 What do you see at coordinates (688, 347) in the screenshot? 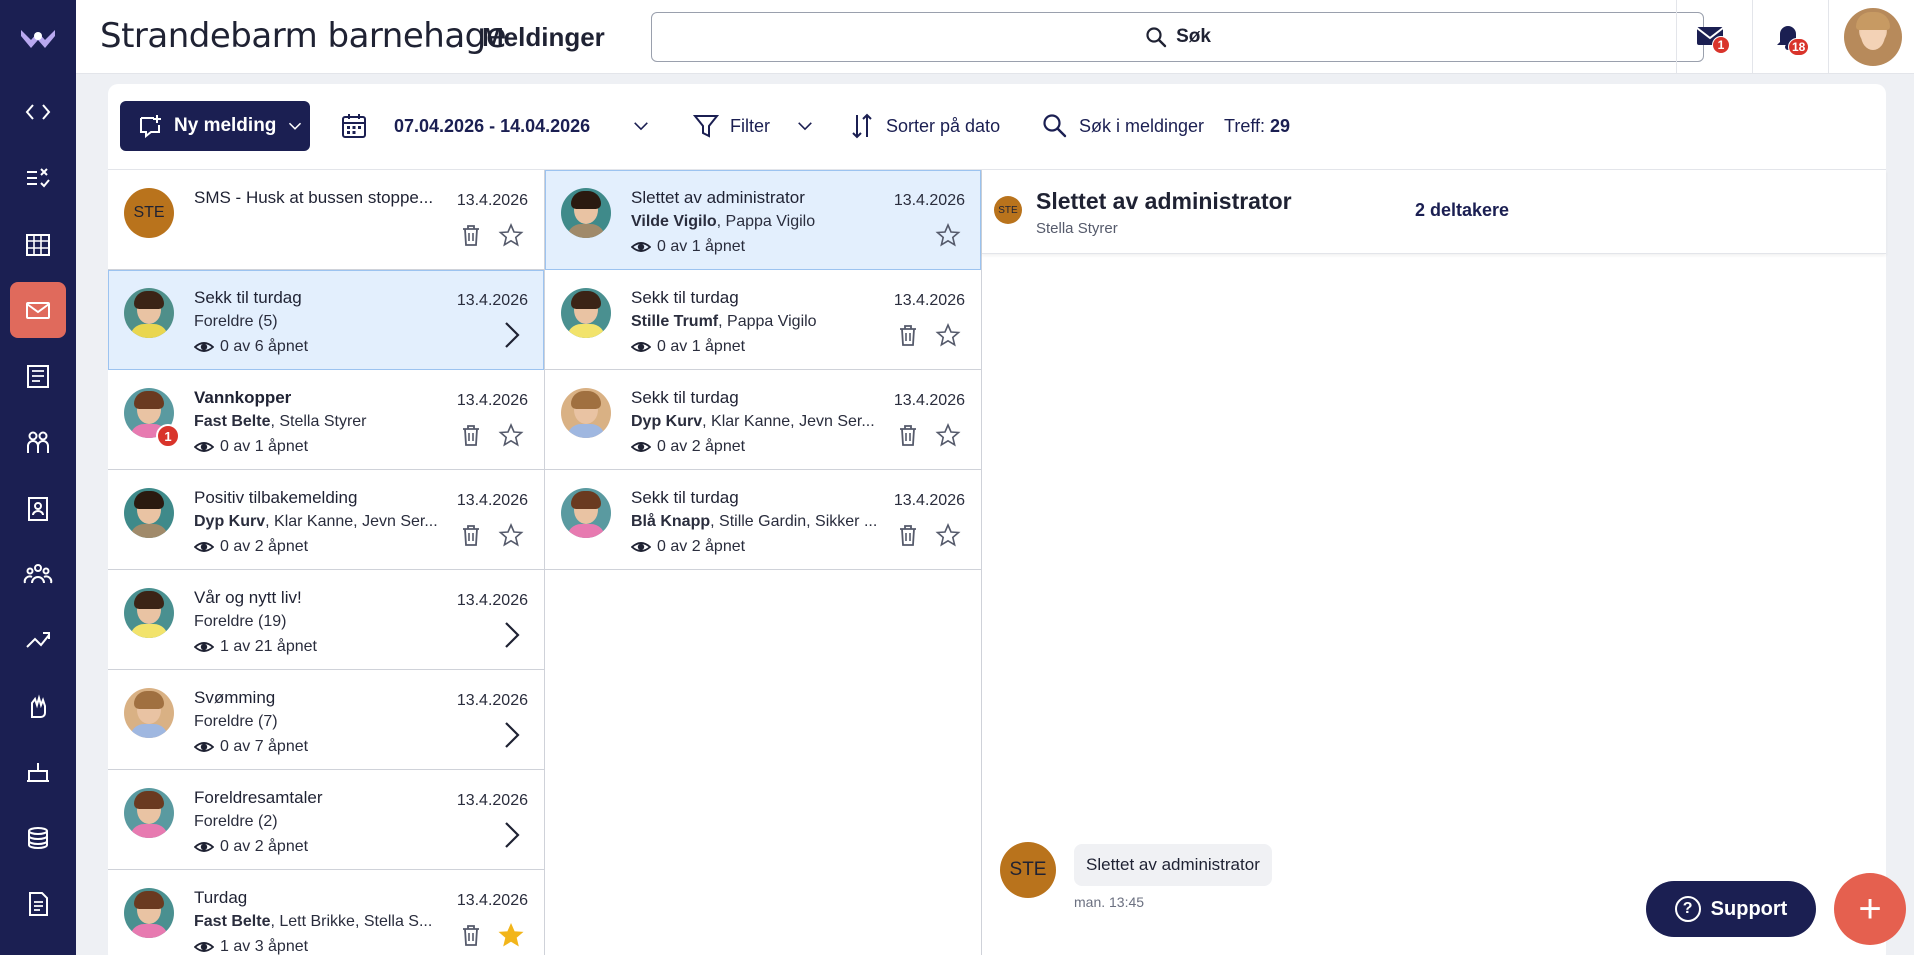
I see `read-status: 0 av 1 åpnet` at bounding box center [688, 347].